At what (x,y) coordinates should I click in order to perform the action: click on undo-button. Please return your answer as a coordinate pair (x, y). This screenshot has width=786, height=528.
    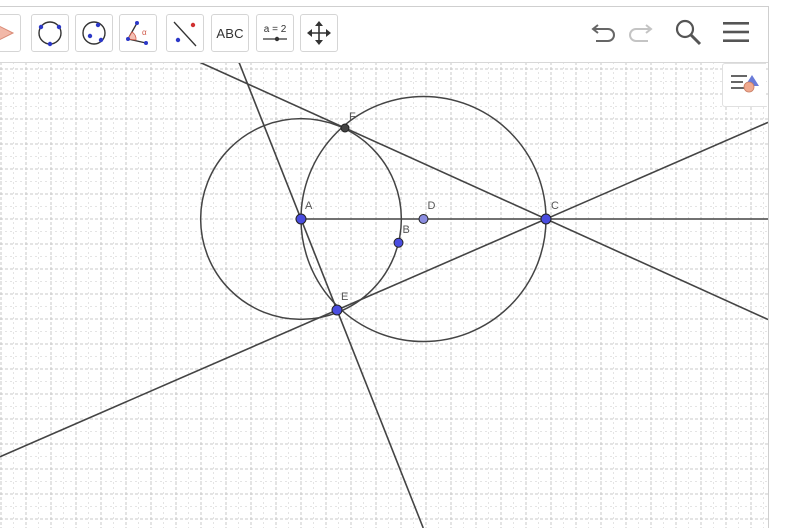
    Looking at the image, I should click on (604, 34).